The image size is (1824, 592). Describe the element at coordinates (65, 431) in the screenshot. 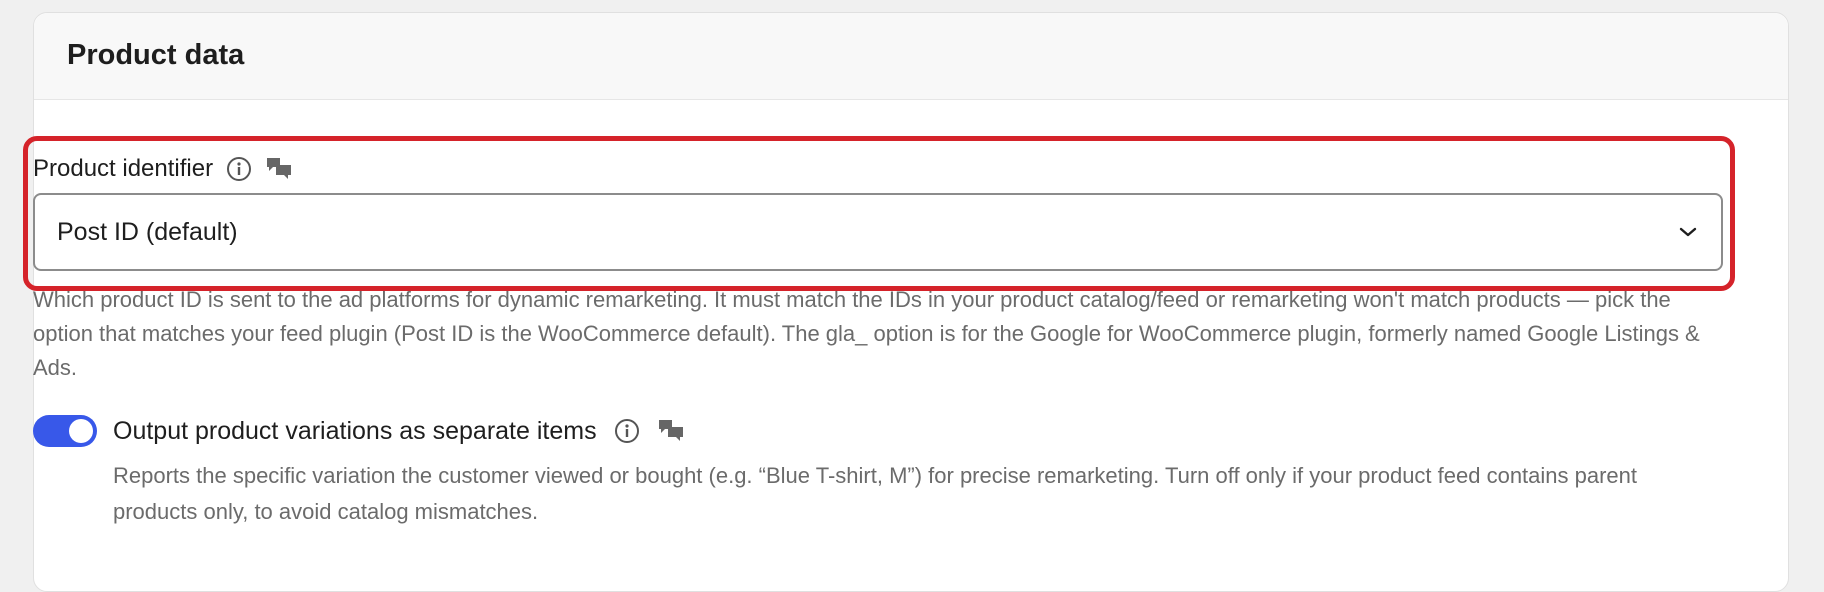

I see `variations-toggle` at that location.